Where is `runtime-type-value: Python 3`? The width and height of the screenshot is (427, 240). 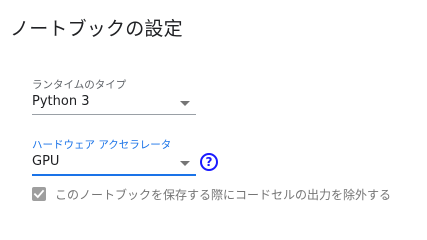
runtime-type-value: Python 3 is located at coordinates (61, 101).